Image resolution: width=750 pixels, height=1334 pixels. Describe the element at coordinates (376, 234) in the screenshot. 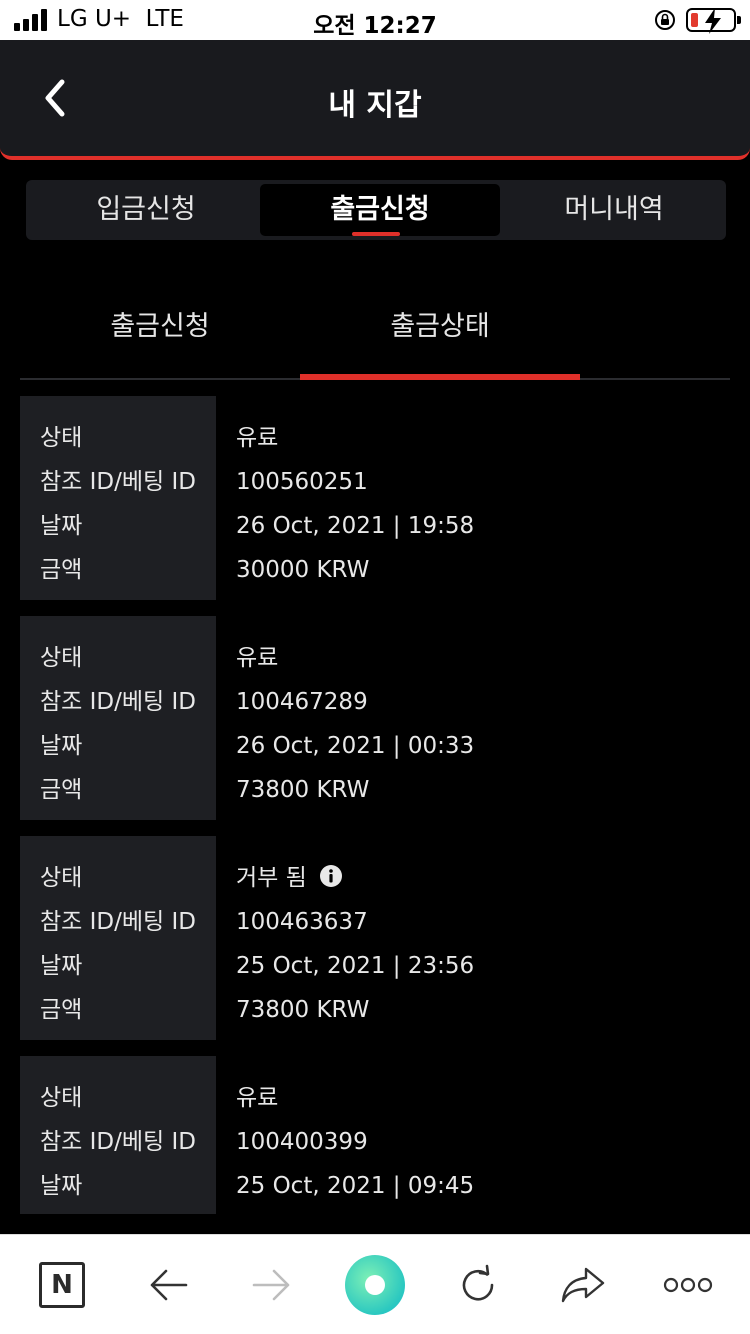

I see `active-tab-indicator` at that location.